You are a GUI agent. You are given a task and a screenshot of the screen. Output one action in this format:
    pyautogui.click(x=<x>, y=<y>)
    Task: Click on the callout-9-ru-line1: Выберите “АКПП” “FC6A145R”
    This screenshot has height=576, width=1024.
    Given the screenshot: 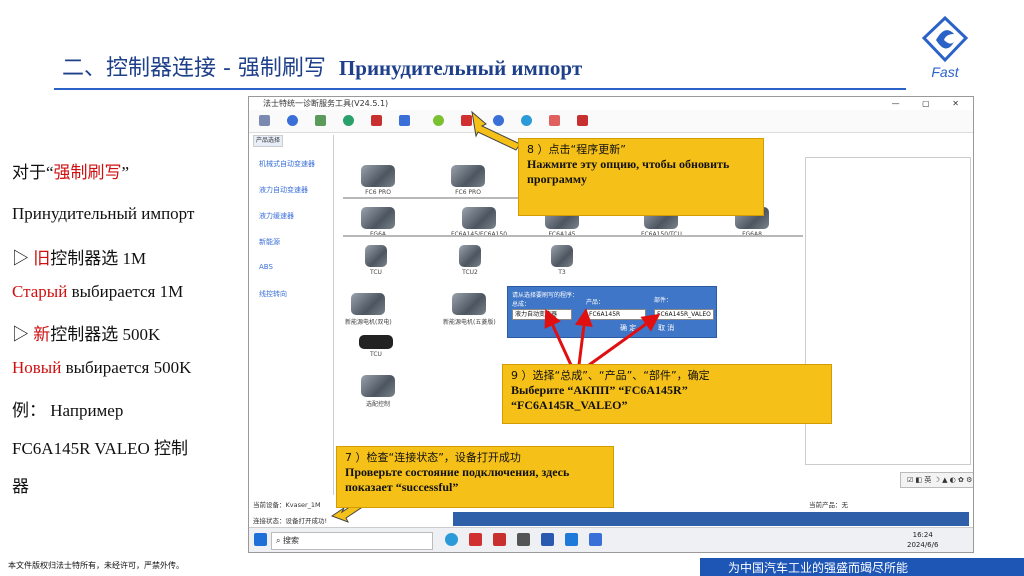 What is the action you would take?
    pyautogui.click(x=599, y=390)
    